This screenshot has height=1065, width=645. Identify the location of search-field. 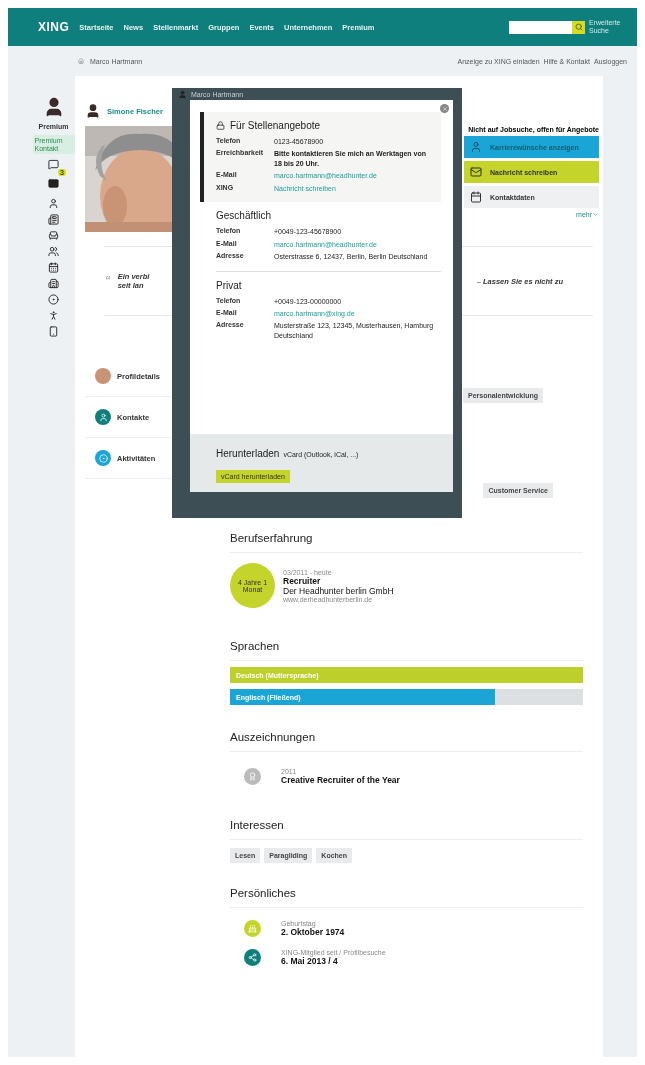
(547, 27).